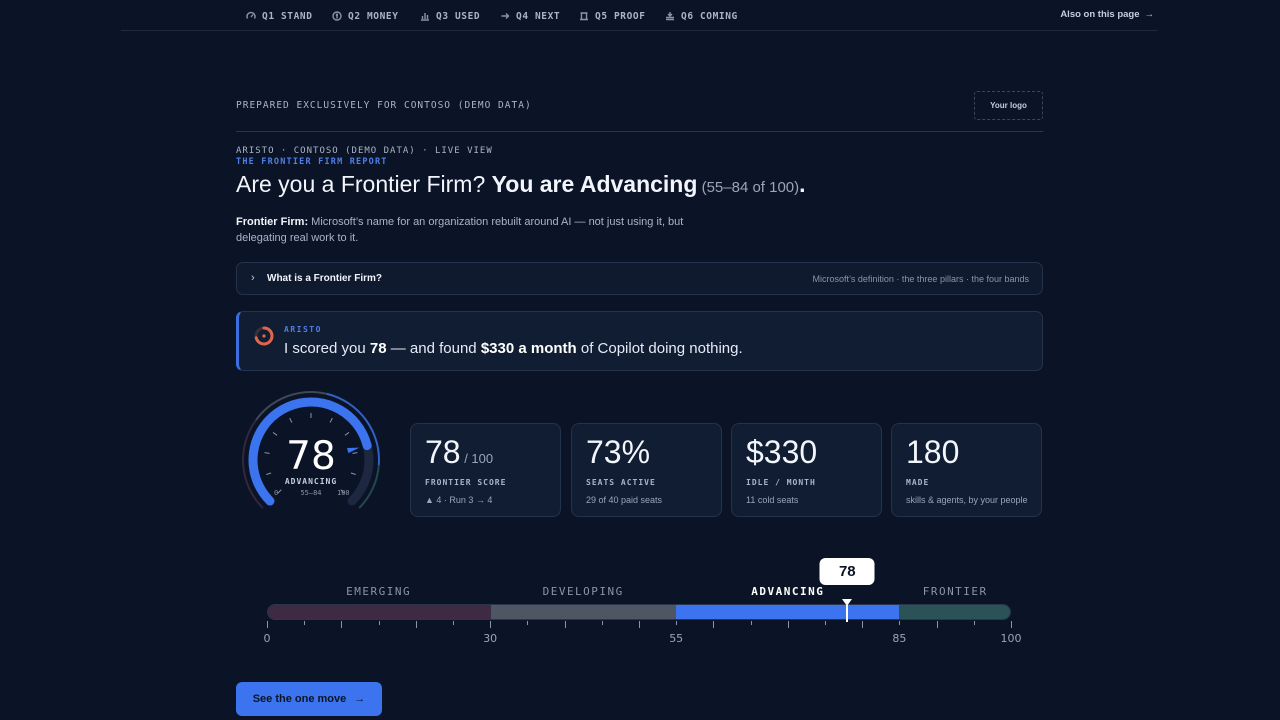  Describe the element at coordinates (311, 493) in the screenshot. I see `gauge-band-range: 55–84` at that location.